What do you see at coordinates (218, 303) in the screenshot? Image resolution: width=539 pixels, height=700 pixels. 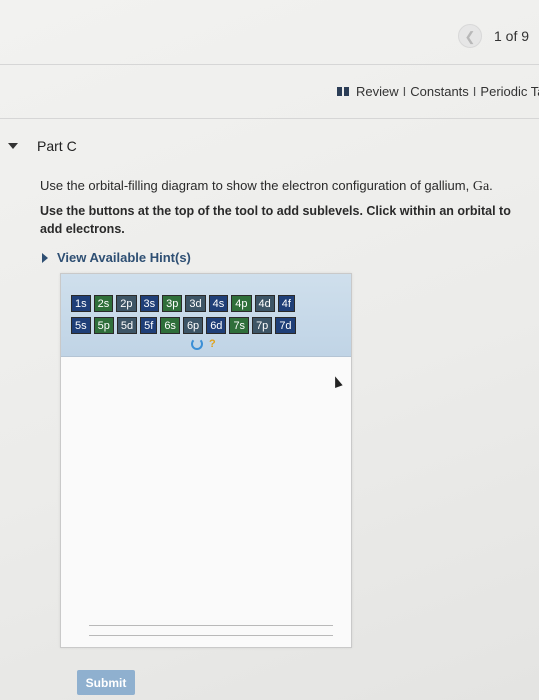 I see `sublevel-button-4s: 4s` at bounding box center [218, 303].